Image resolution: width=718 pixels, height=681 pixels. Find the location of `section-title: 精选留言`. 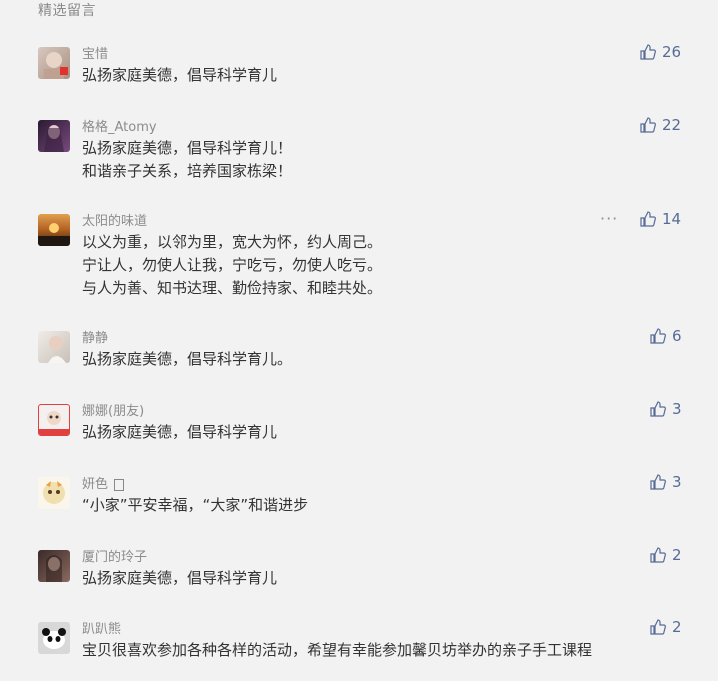

section-title: 精选留言 is located at coordinates (67, 11).